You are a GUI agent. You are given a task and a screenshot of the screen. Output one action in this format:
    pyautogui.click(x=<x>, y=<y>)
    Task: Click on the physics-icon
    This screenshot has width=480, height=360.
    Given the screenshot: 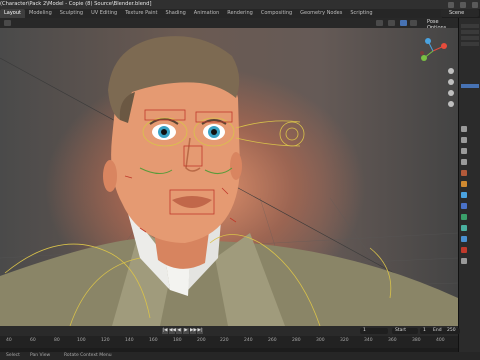 What is the action you would take?
    pyautogui.click(x=464, y=217)
    